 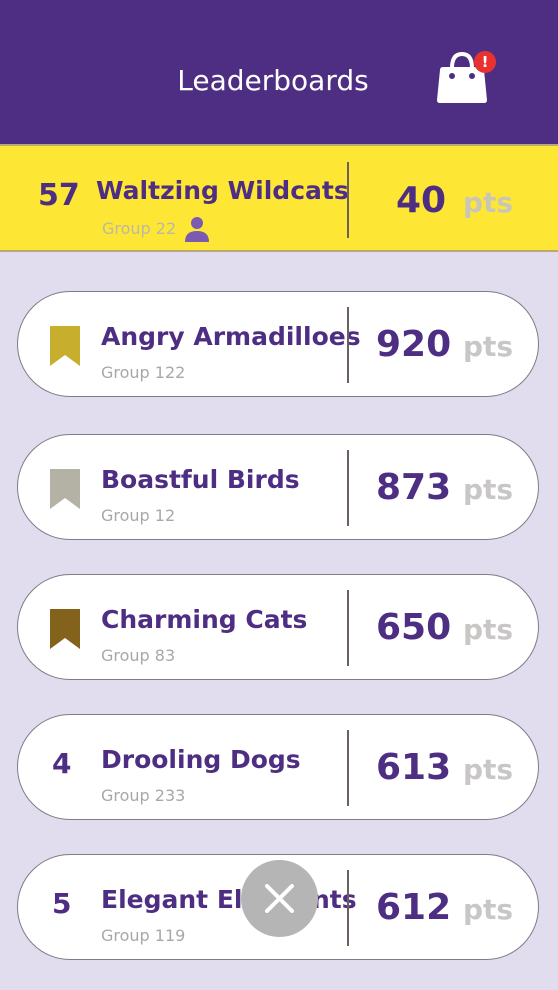 I want to click on bronze-ribbon-icon, so click(x=65, y=629).